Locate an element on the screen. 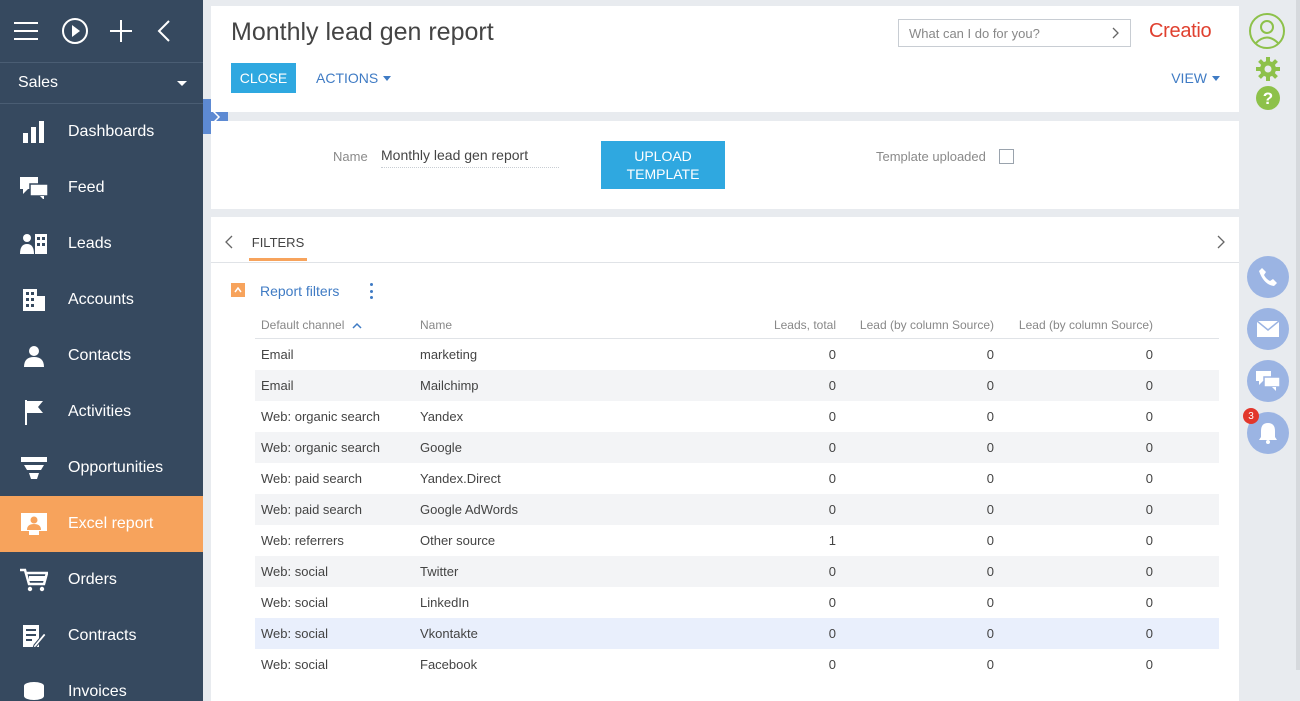 The width and height of the screenshot is (1300, 701). sidebar-item-contacts: Contacts is located at coordinates (101, 356).